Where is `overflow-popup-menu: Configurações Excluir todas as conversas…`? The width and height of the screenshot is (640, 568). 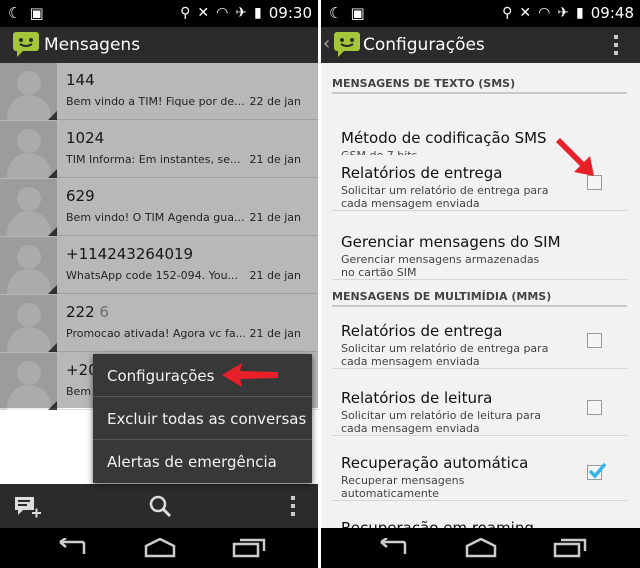
overflow-popup-menu: Configurações Excluir todas as conversas… is located at coordinates (202, 418).